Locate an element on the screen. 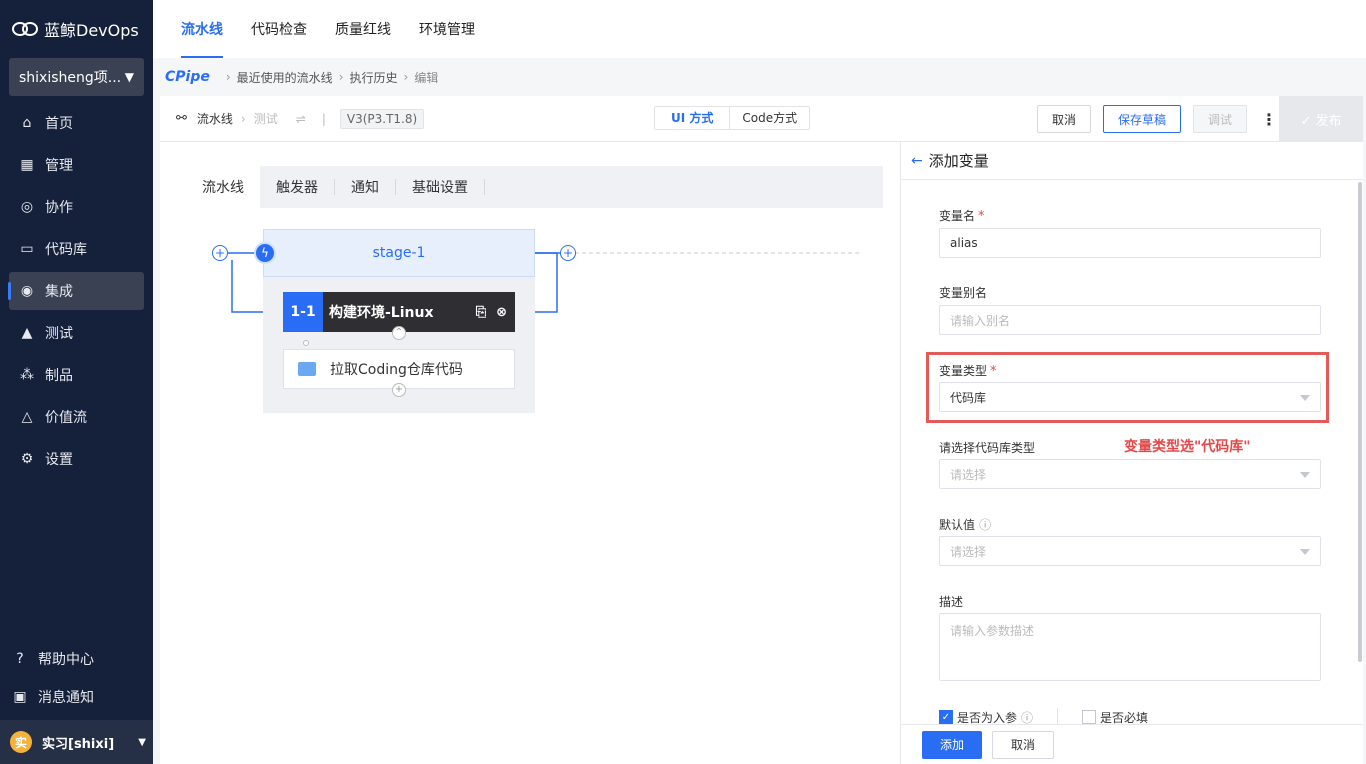  sidebar-item-value-stream: △ 价值流 is located at coordinates (76, 417).